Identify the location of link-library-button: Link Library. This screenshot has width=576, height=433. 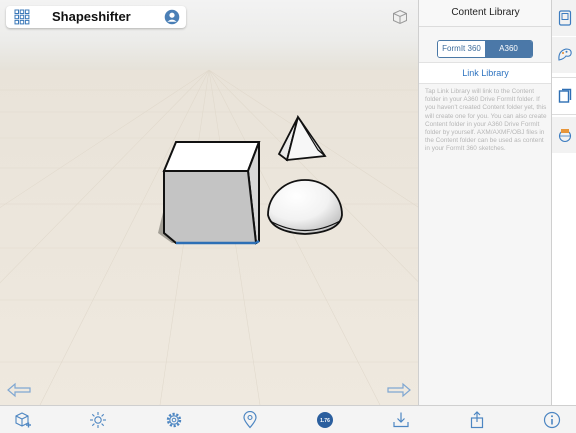
(485, 73).